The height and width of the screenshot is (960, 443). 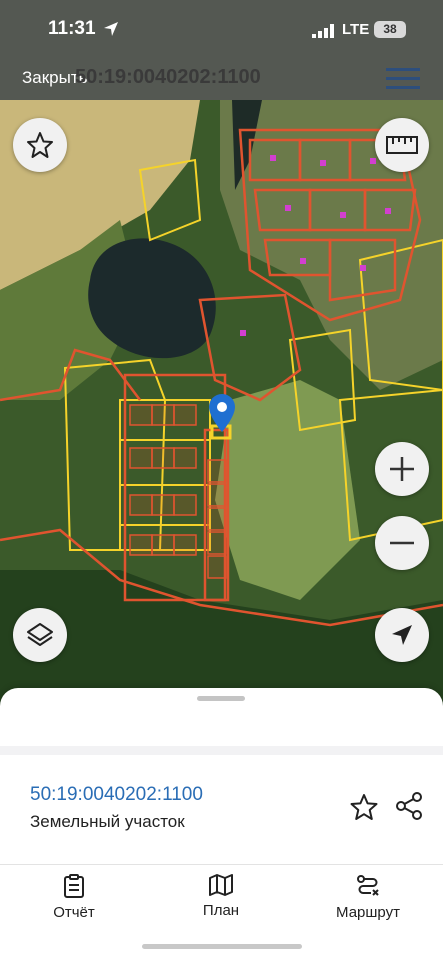 What do you see at coordinates (368, 897) in the screenshot?
I see `route-button: Маршрут` at bounding box center [368, 897].